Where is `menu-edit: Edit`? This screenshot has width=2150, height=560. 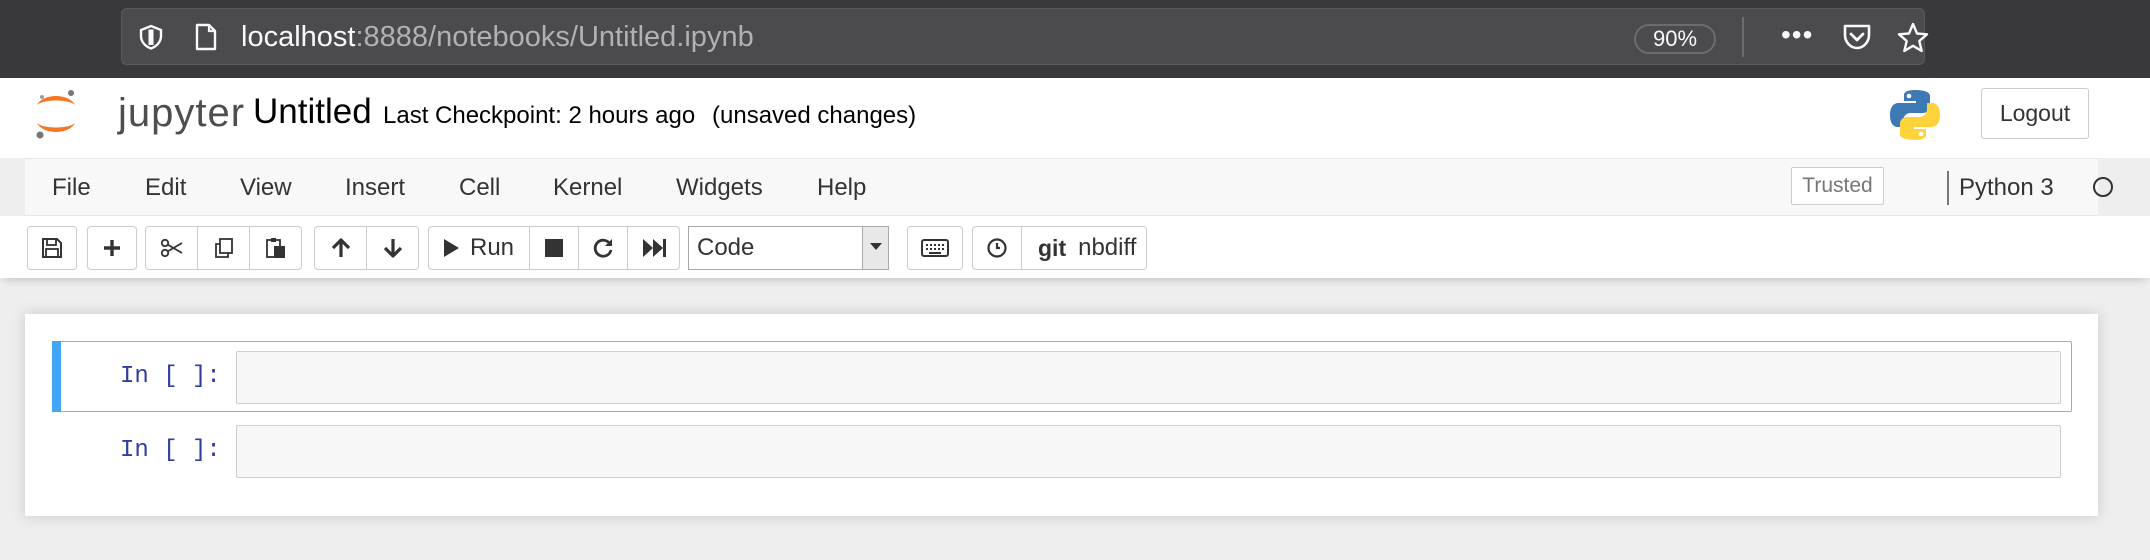
menu-edit: Edit is located at coordinates (165, 188).